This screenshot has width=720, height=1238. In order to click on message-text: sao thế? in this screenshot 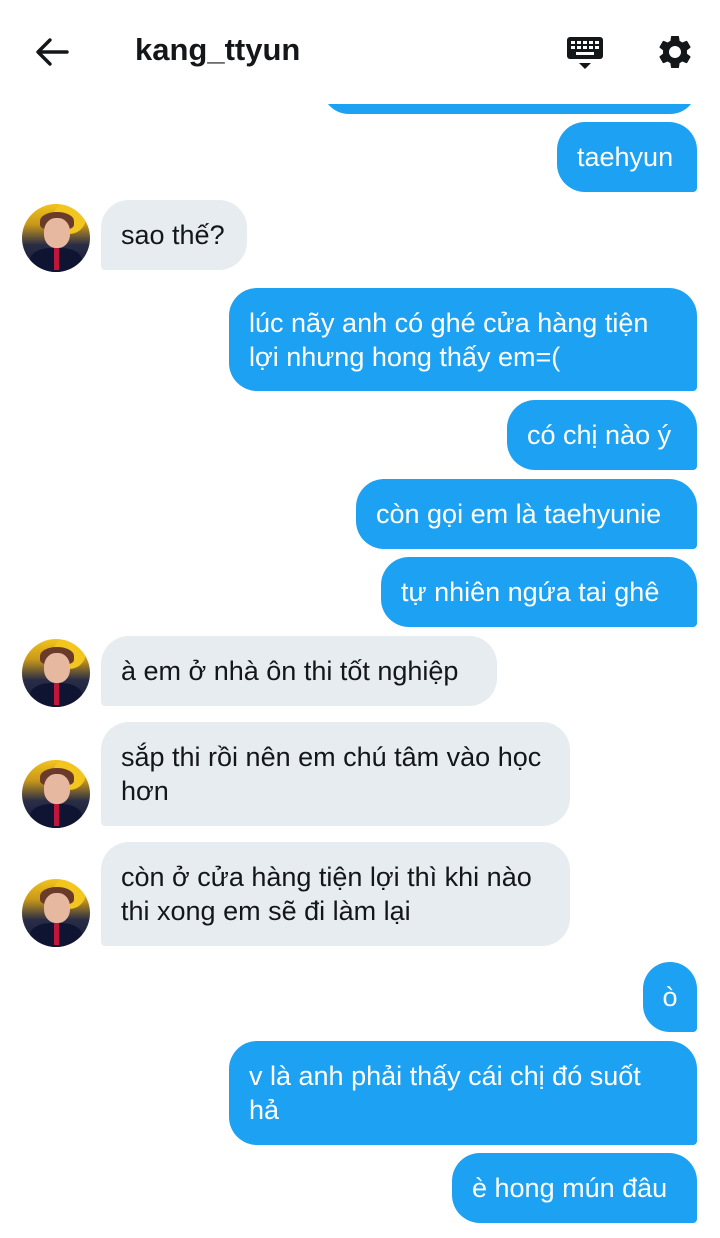, I will do `click(173, 235)`.